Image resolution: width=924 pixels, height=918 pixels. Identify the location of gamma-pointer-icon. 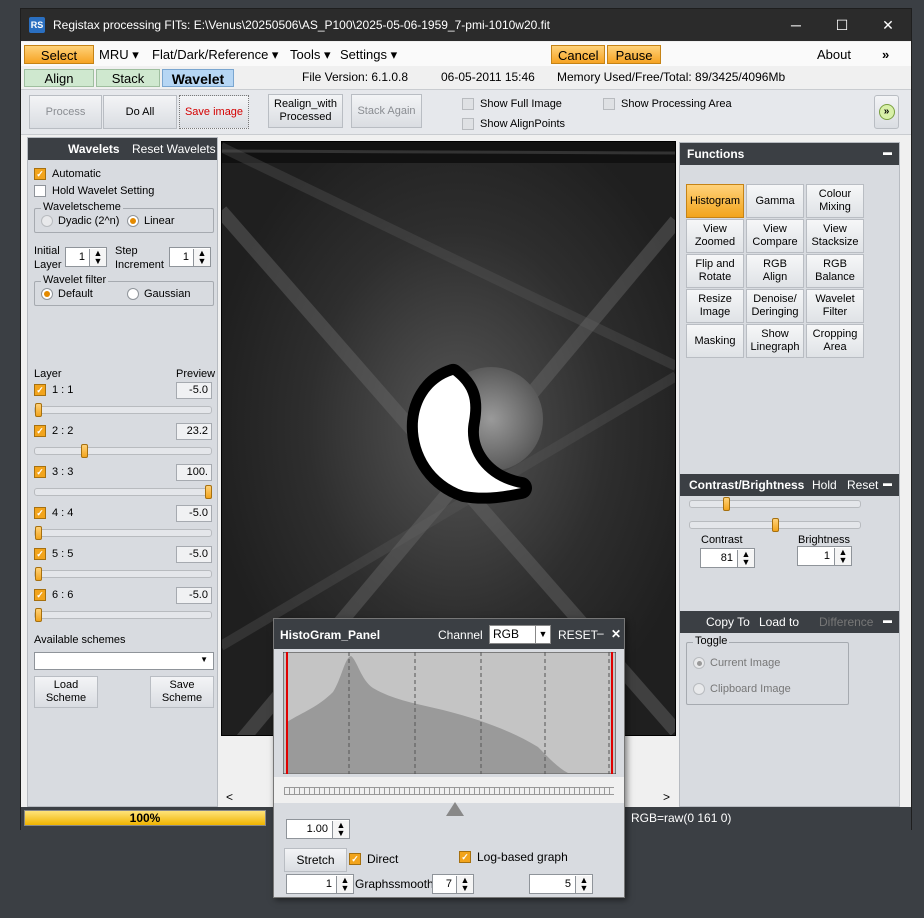
(455, 809).